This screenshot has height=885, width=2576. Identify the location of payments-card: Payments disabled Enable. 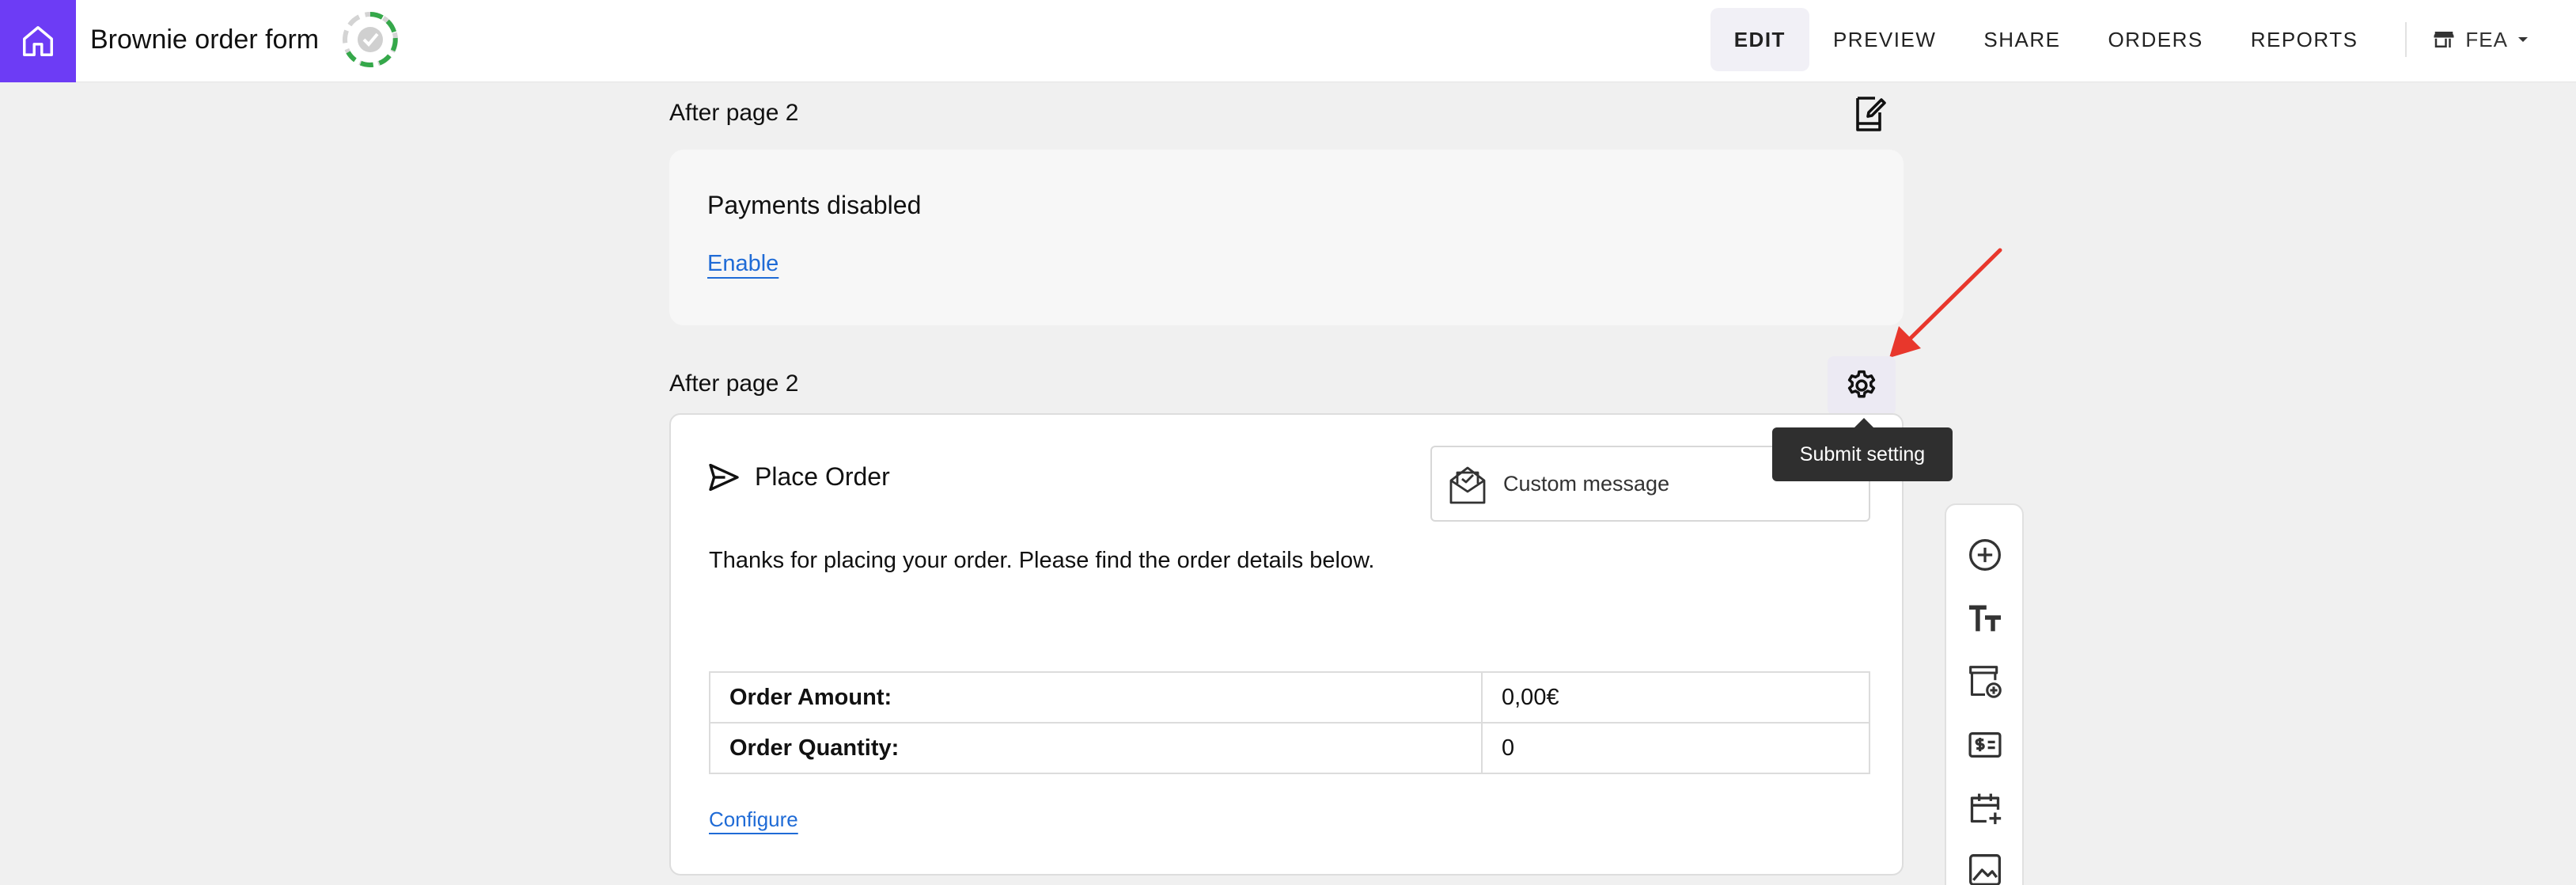
(1286, 237).